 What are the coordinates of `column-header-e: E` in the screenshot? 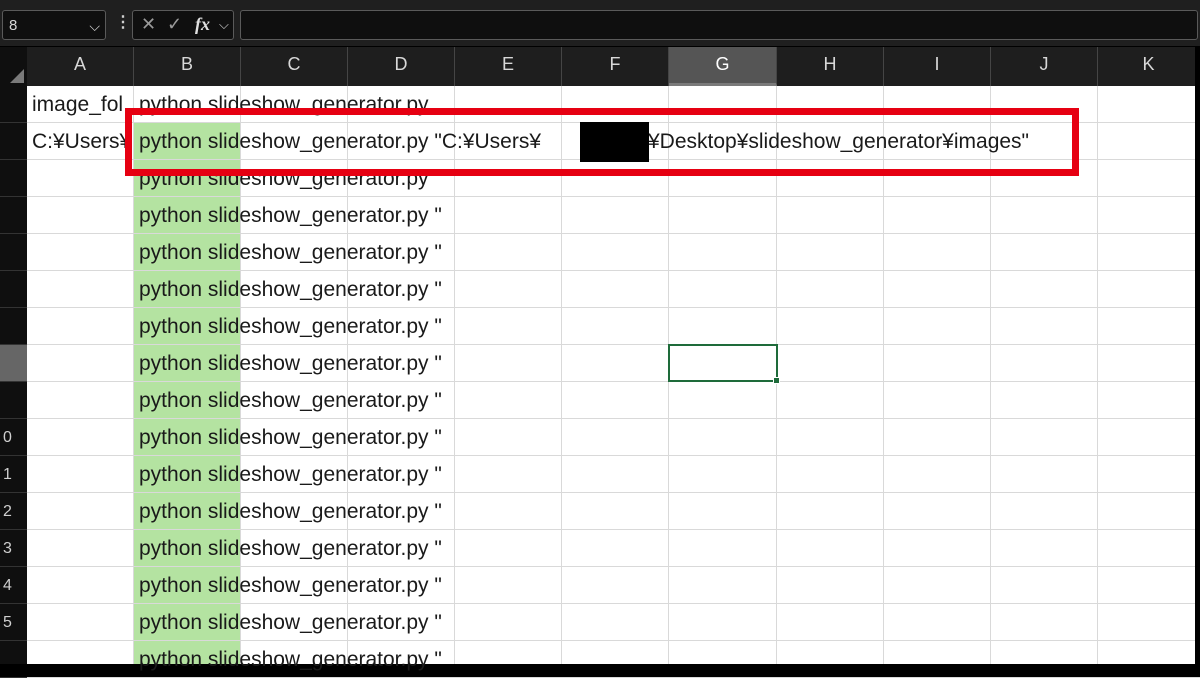 It's located at (508, 66).